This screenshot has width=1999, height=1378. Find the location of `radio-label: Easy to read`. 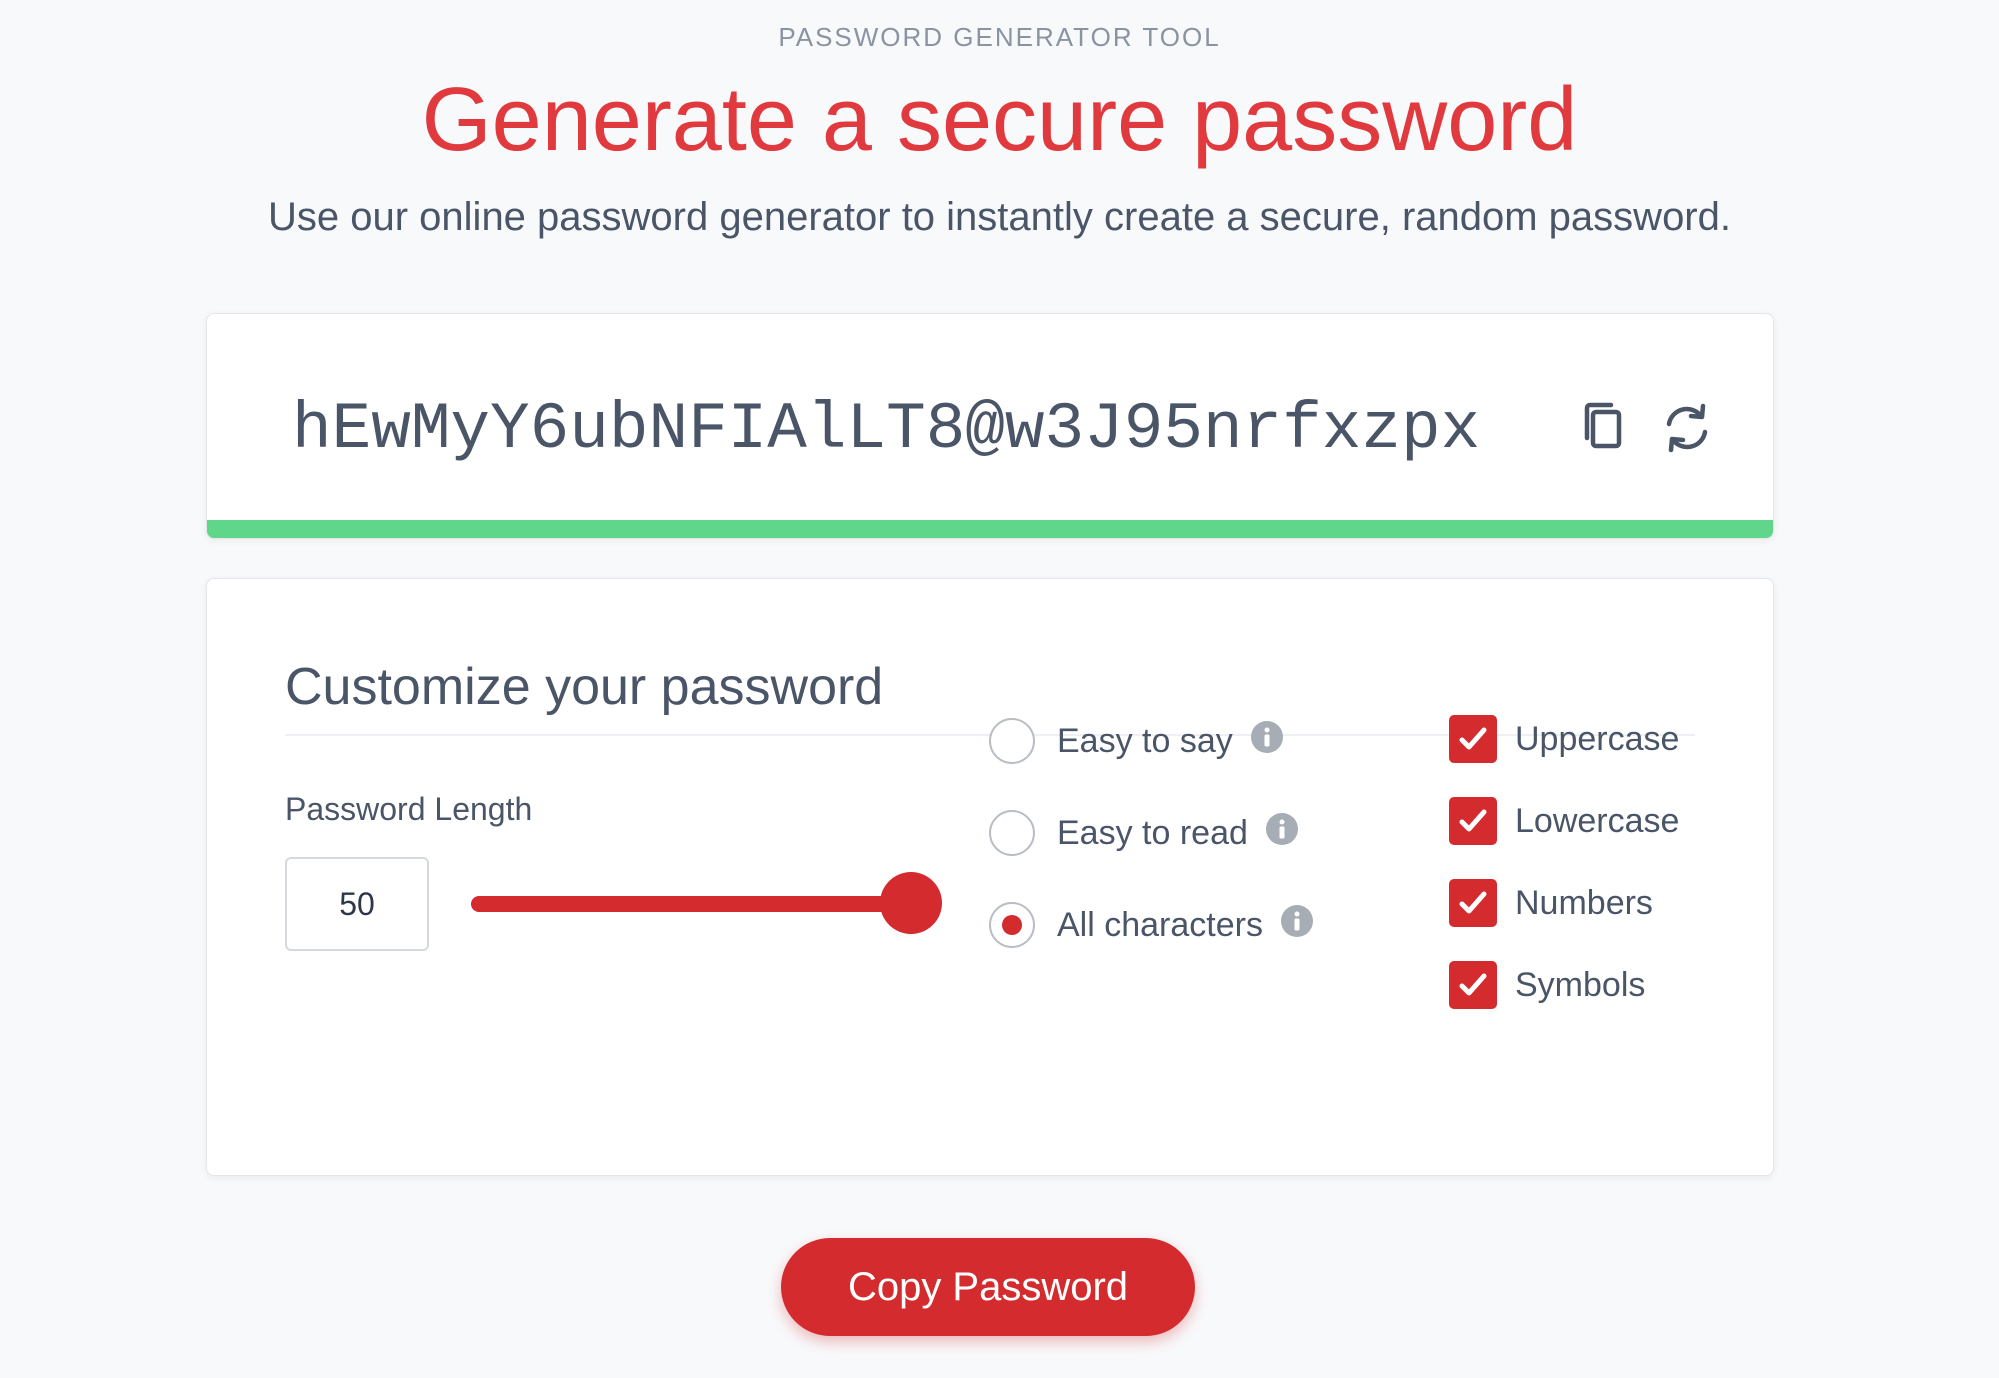

radio-label: Easy to read is located at coordinates (1152, 832).